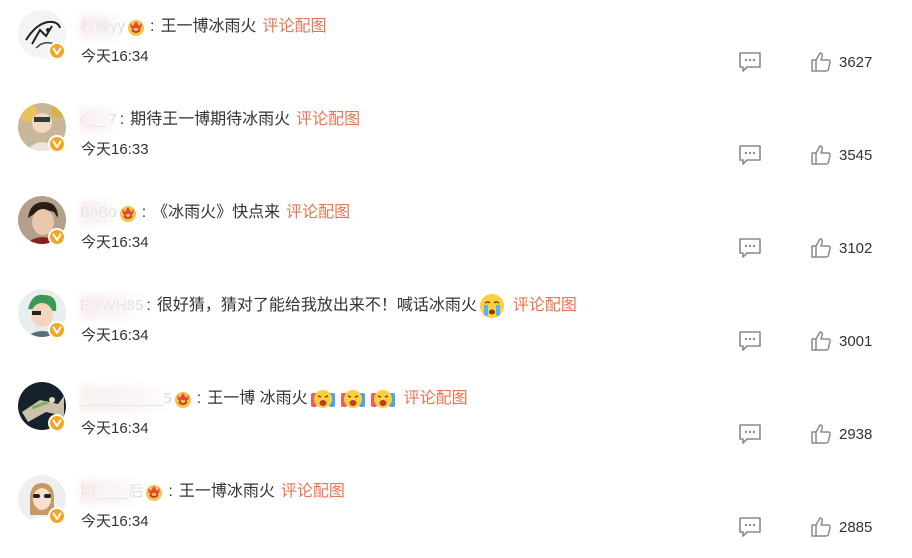 Image resolution: width=912 pixels, height=558 pixels. I want to click on username-link: c__ 7, so click(98, 120).